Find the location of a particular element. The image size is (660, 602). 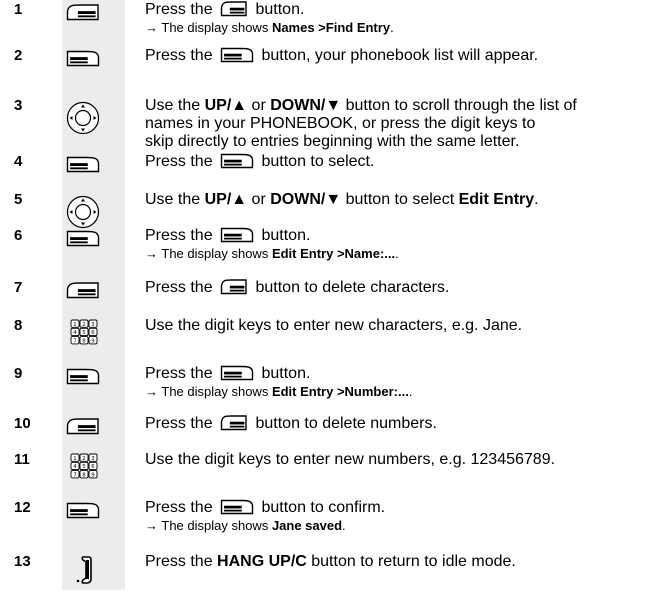

display-result-note: → The display shows Names >Find Entry. is located at coordinates (400, 27).